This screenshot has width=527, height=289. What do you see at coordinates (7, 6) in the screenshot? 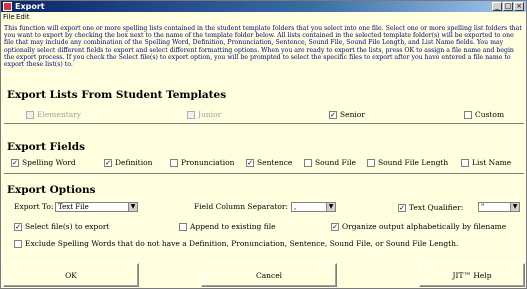
I see `app-icon` at bounding box center [7, 6].